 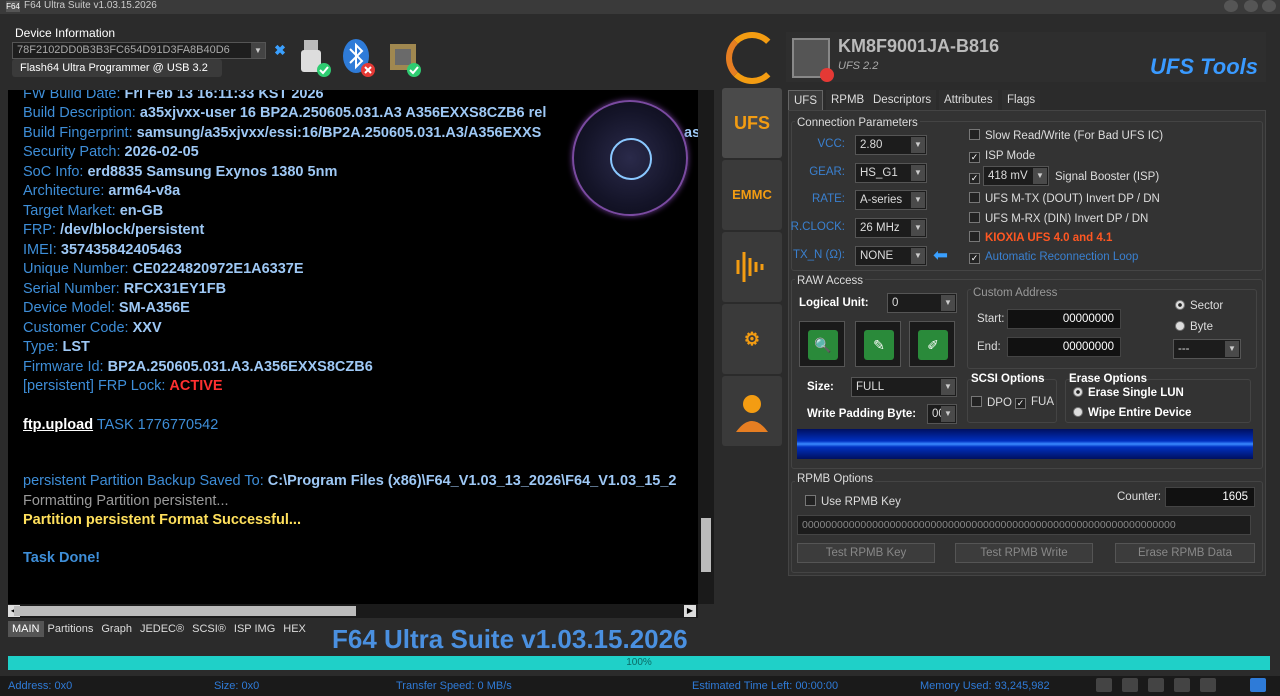 I want to click on counter-label: Counter:, so click(x=1139, y=497).